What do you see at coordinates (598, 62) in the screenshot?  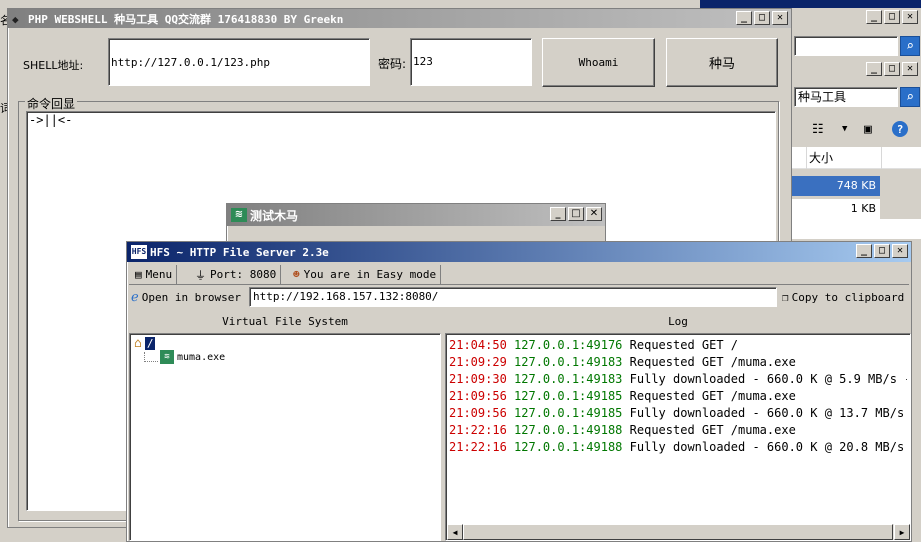 I see `whoami-button: Whoami` at bounding box center [598, 62].